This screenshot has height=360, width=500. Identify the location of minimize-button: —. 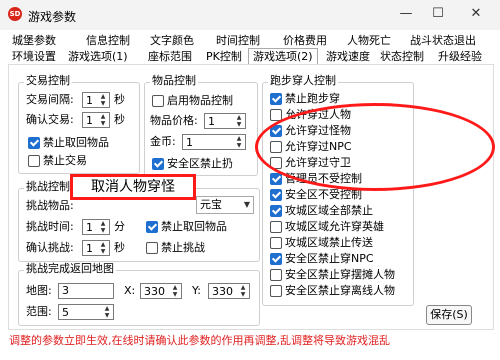
(406, 14).